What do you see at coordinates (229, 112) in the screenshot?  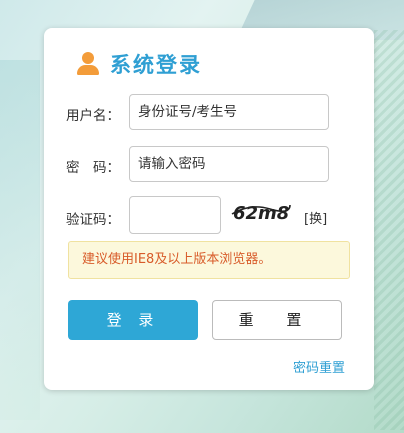 I see `username-field: 身份证号/考生号` at bounding box center [229, 112].